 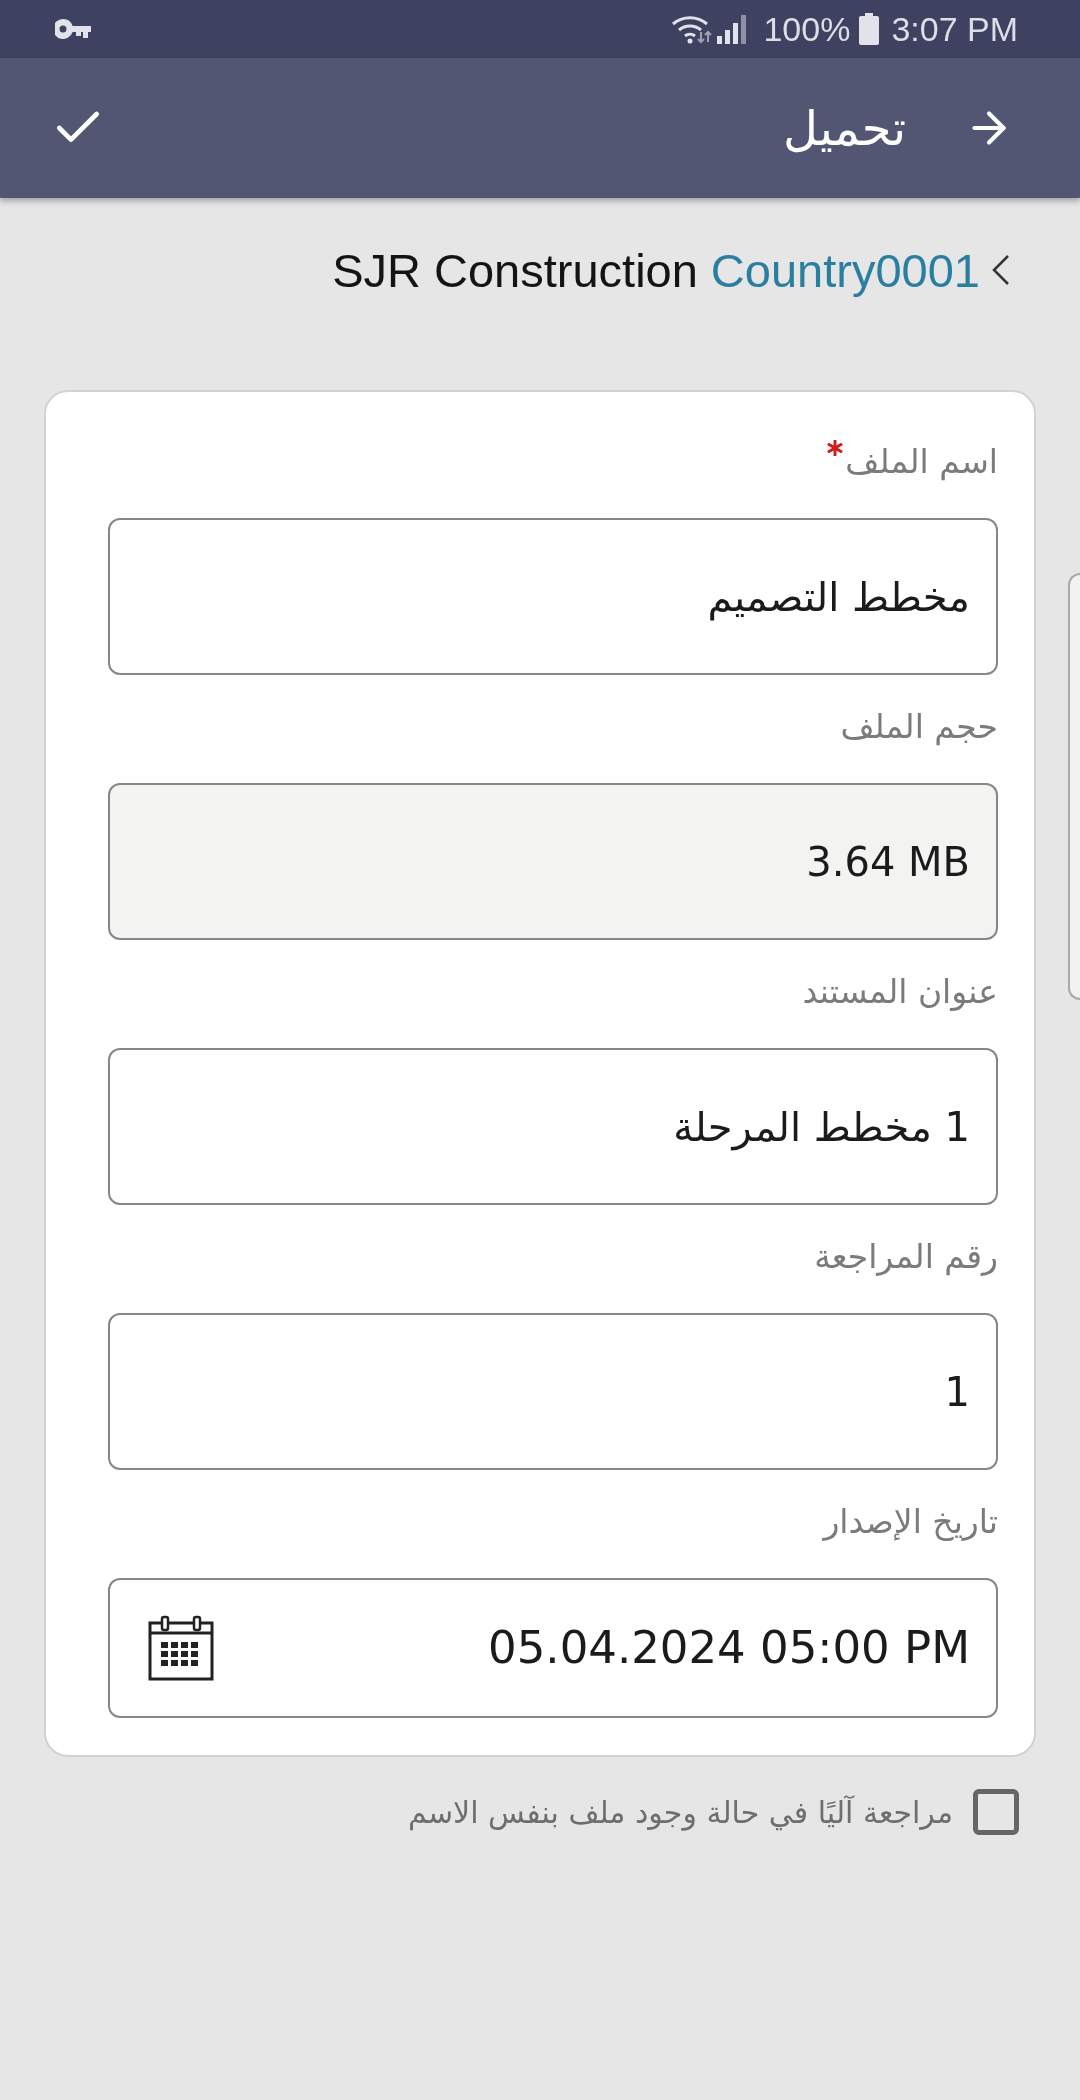 What do you see at coordinates (906, 1257) in the screenshot?
I see `field-label: رقم المراجعة` at bounding box center [906, 1257].